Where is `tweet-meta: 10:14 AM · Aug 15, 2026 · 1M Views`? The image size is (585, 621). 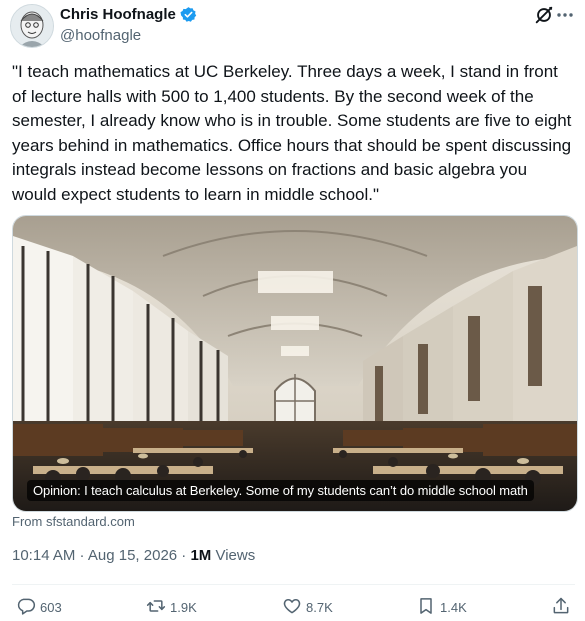
tweet-meta: 10:14 AM · Aug 15, 2026 · 1M Views is located at coordinates (133, 555).